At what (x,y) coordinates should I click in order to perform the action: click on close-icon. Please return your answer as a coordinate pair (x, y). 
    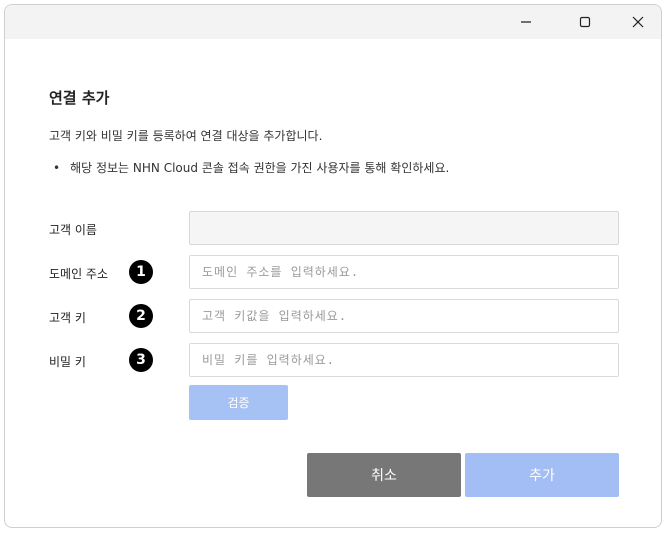
    Looking at the image, I should click on (638, 22).